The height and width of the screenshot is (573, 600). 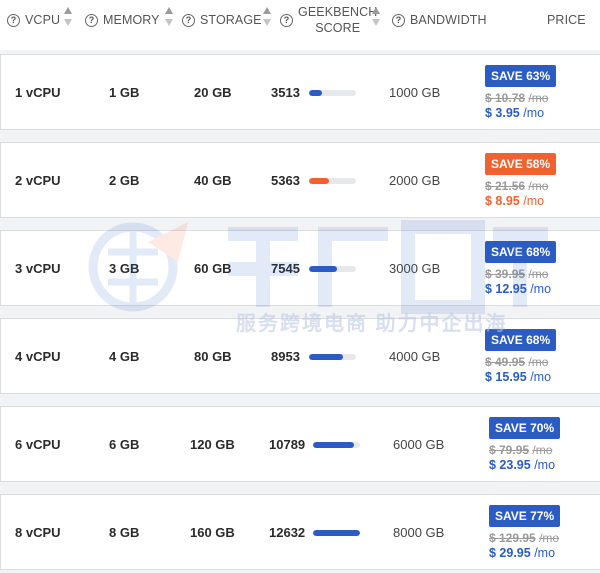 I want to click on sort-memory-icon, so click(x=169, y=16).